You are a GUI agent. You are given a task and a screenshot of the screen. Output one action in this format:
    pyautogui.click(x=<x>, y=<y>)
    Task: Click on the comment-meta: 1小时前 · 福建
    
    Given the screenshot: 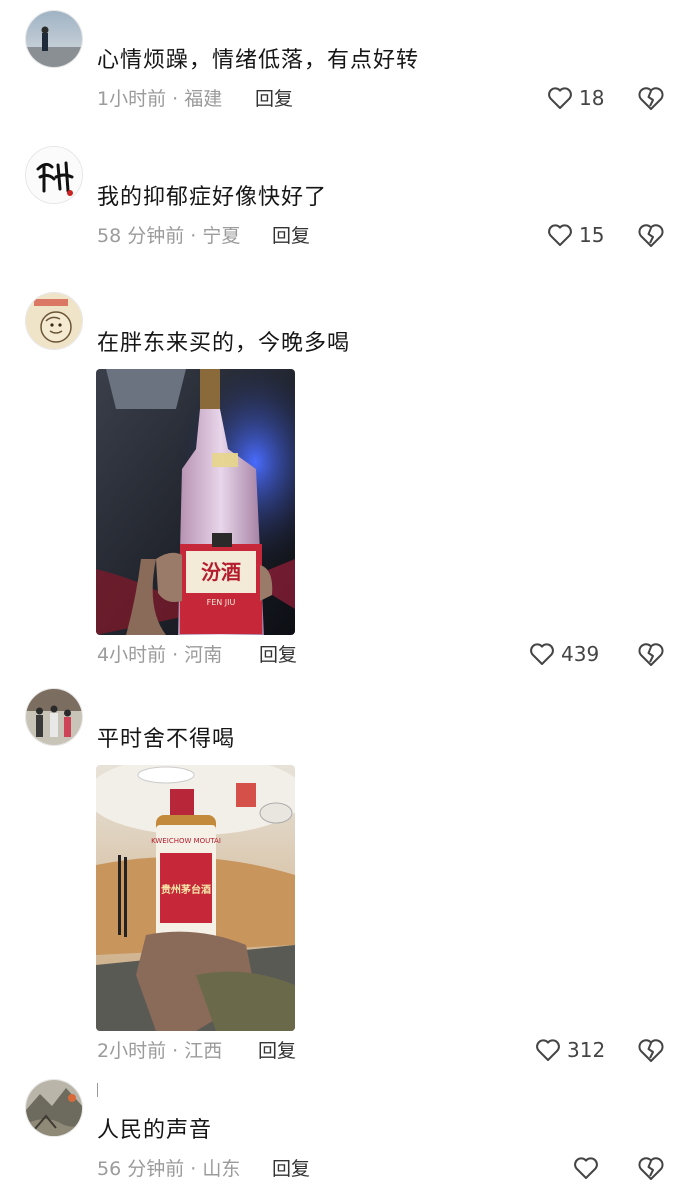 What is the action you would take?
    pyautogui.click(x=160, y=99)
    